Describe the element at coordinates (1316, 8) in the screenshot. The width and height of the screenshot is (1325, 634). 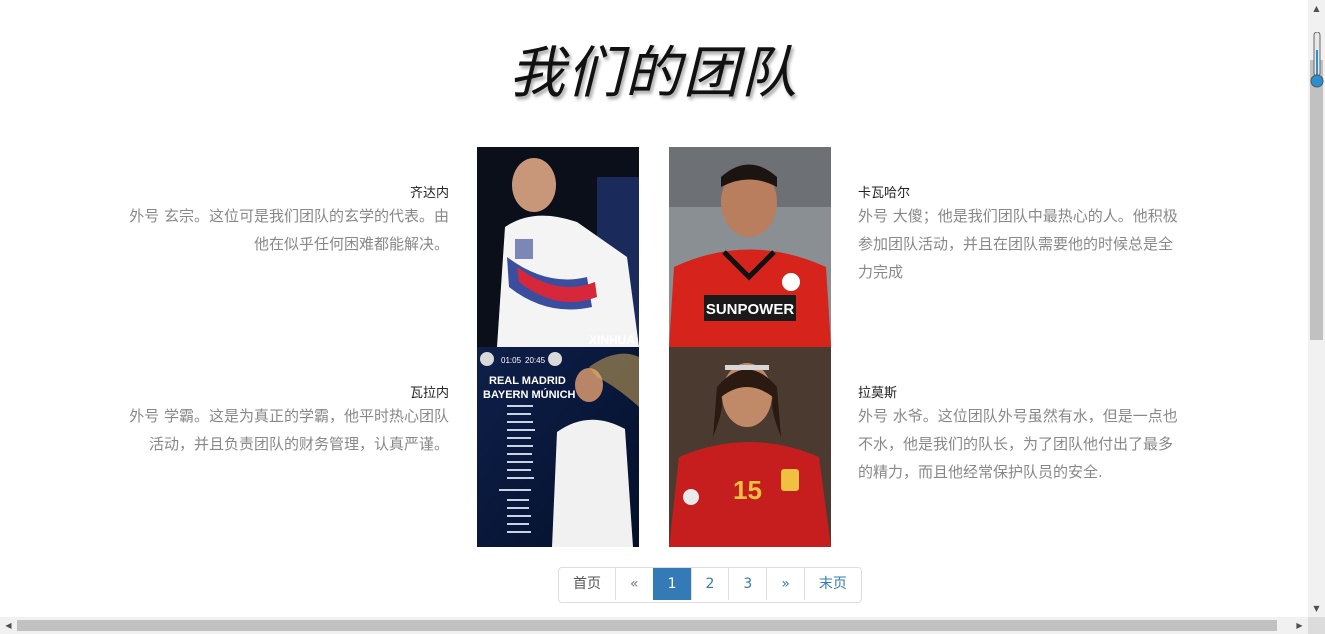
I see `scroll-up-icon: ▲` at that location.